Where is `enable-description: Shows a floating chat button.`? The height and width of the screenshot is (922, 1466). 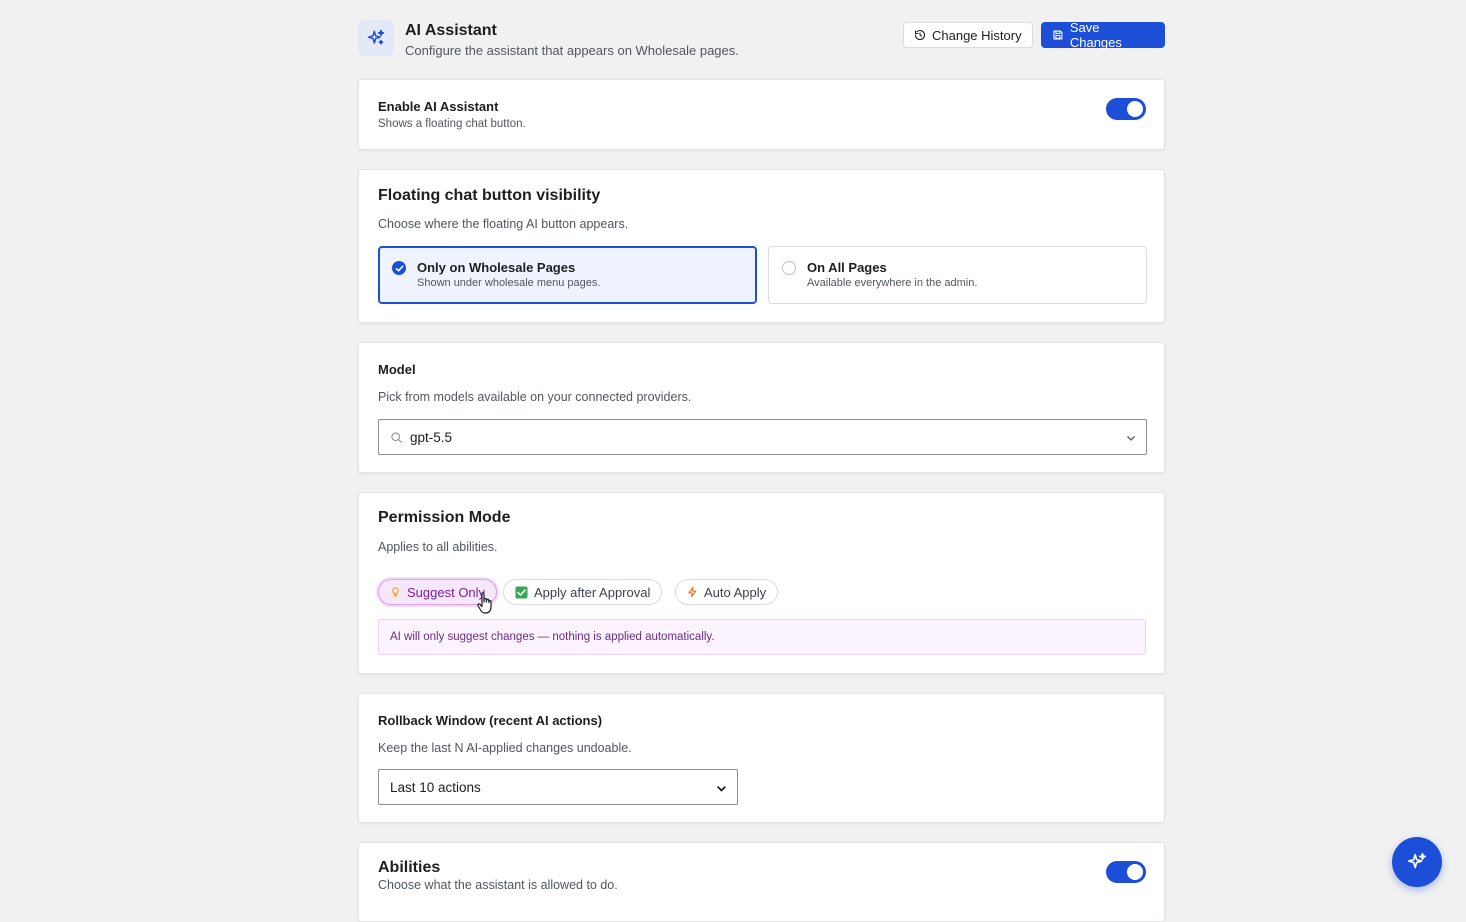 enable-description: Shows a floating chat button. is located at coordinates (452, 124).